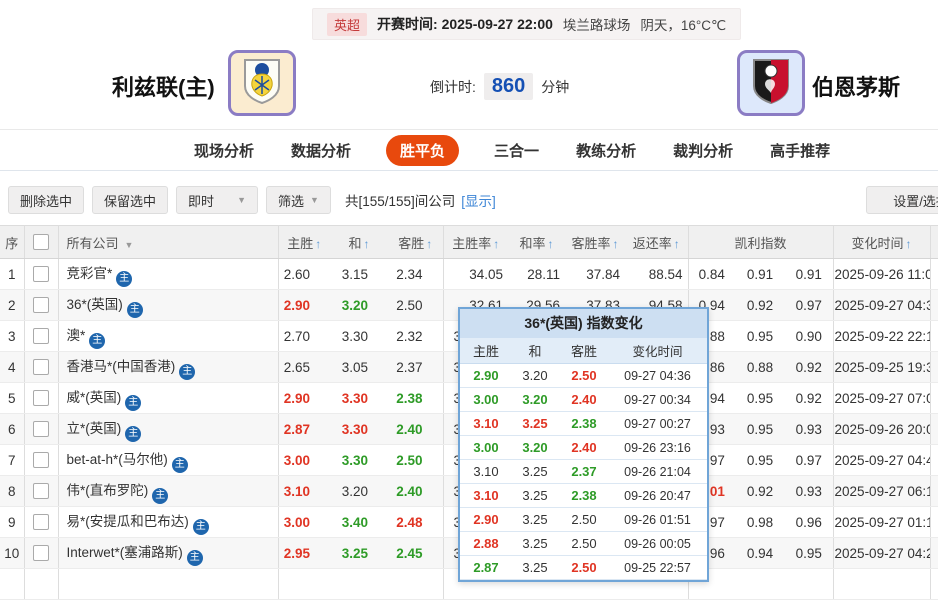 This screenshot has height=600, width=938. Describe the element at coordinates (167, 429) in the screenshot. I see `company-name: 立*(英国) 主` at that location.